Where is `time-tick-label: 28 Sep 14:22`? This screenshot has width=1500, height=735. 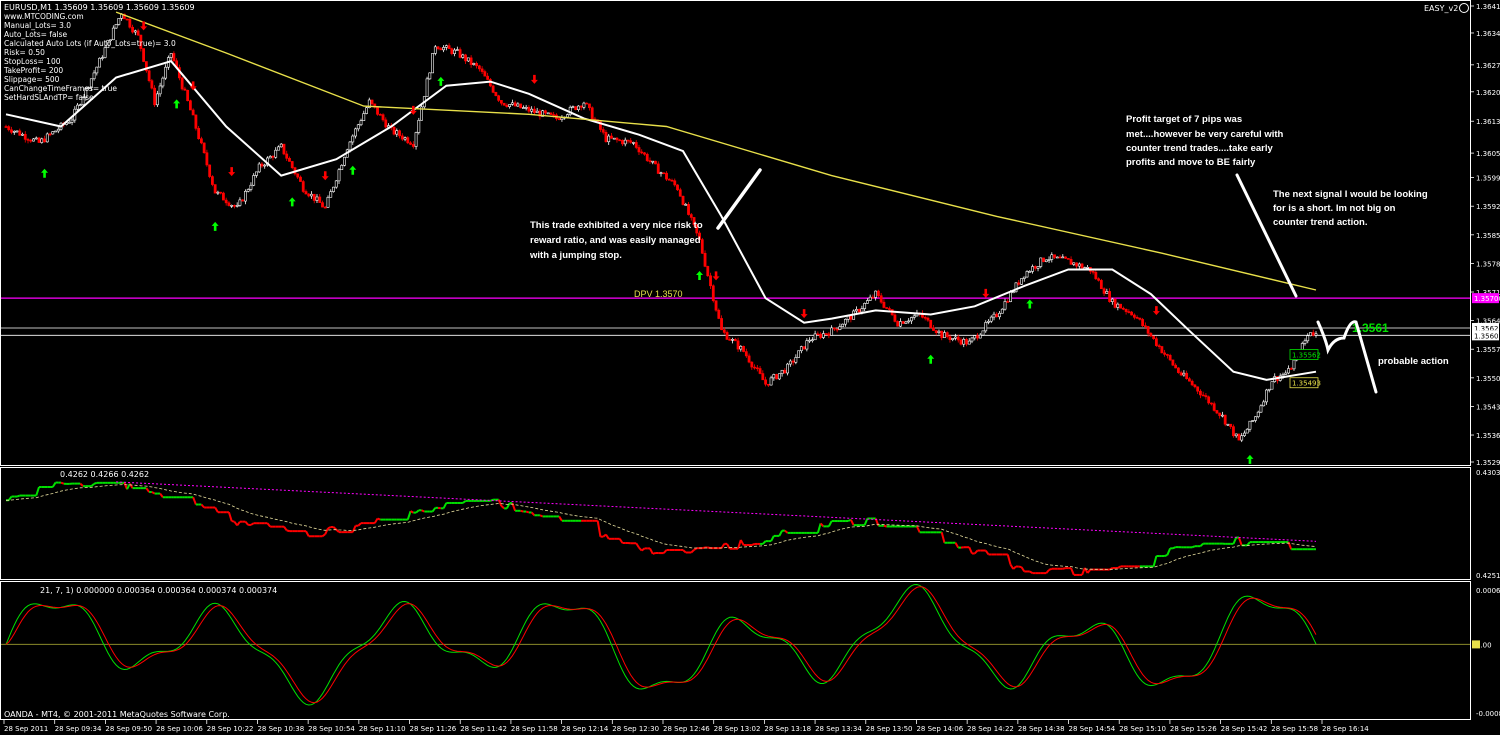 time-tick-label: 28 Sep 14:22 is located at coordinates (990, 729).